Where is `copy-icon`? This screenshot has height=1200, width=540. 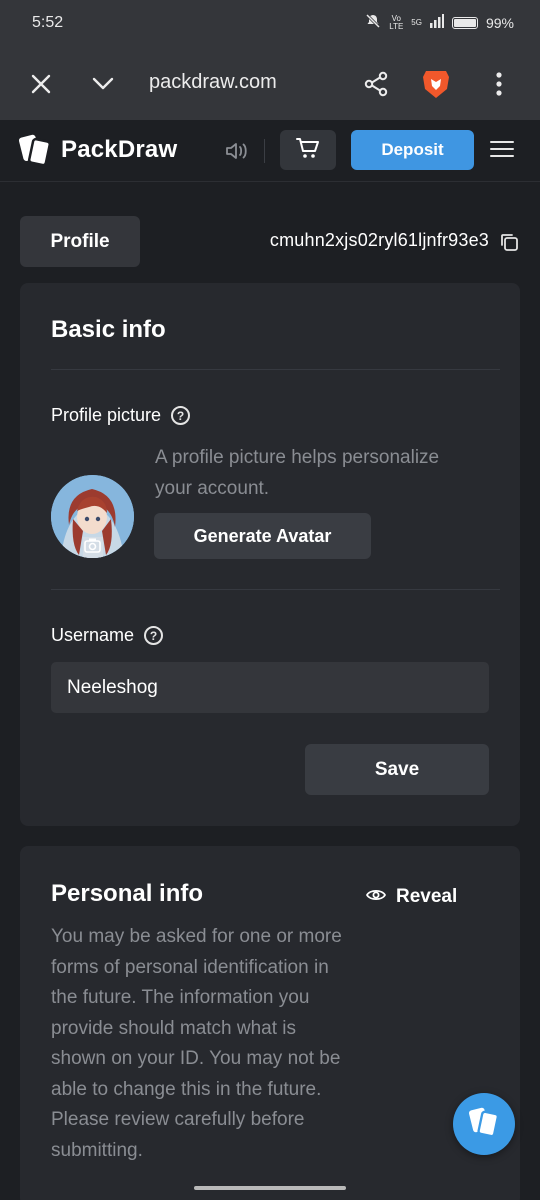
copy-icon is located at coordinates (509, 244).